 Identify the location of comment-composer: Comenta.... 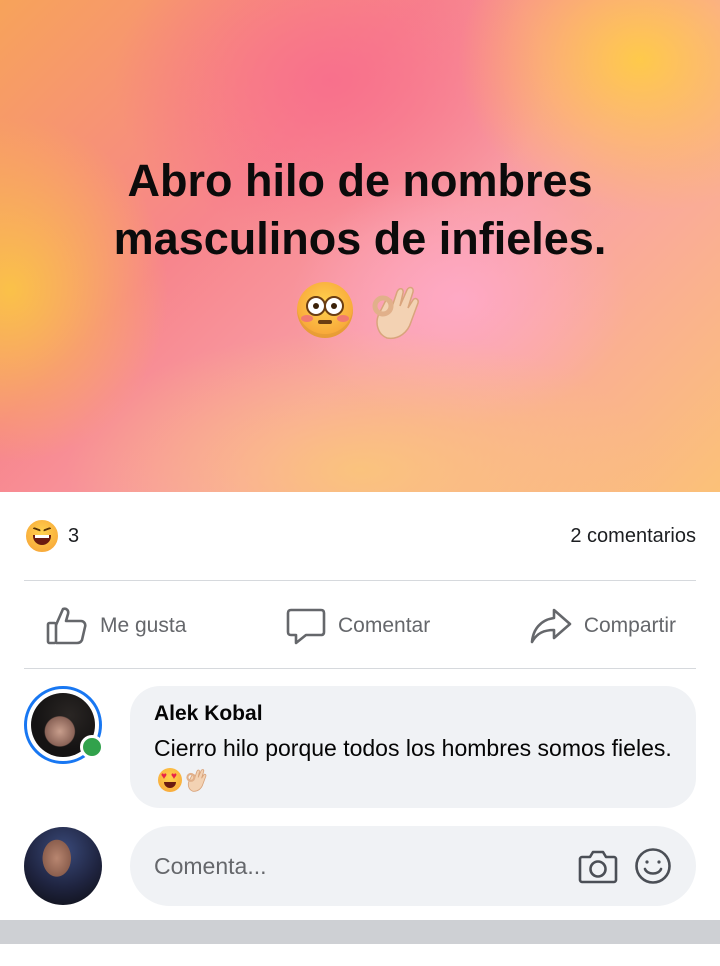
(360, 866).